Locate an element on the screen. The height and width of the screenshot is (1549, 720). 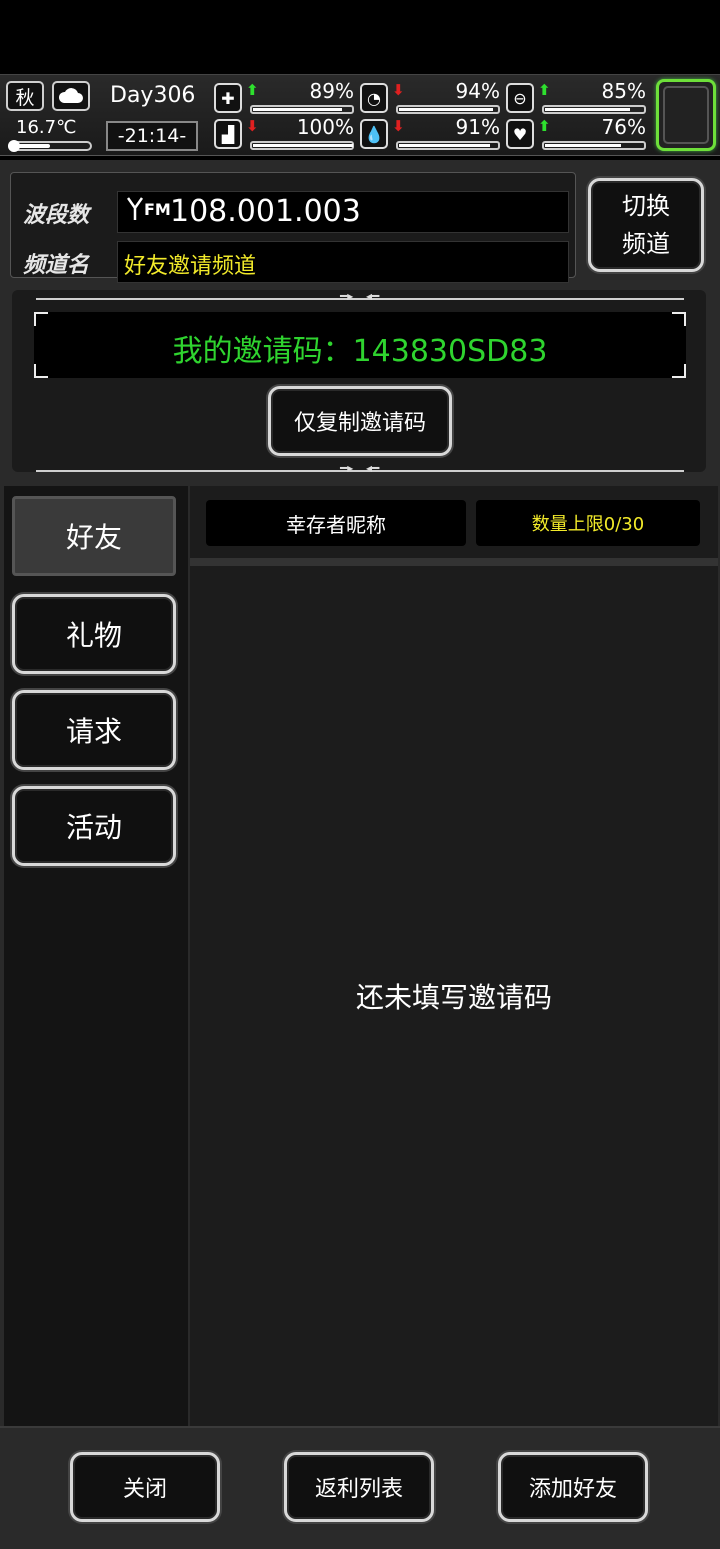
rebate-list-button: 返利列表 is located at coordinates (359, 1487).